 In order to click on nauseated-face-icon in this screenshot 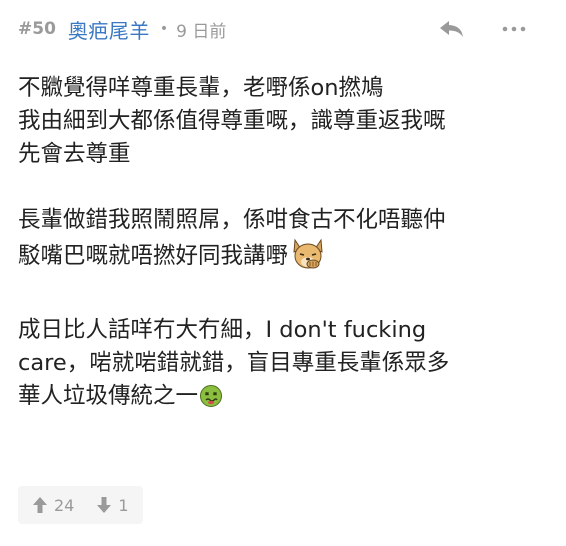, I will do `click(211, 401)`.